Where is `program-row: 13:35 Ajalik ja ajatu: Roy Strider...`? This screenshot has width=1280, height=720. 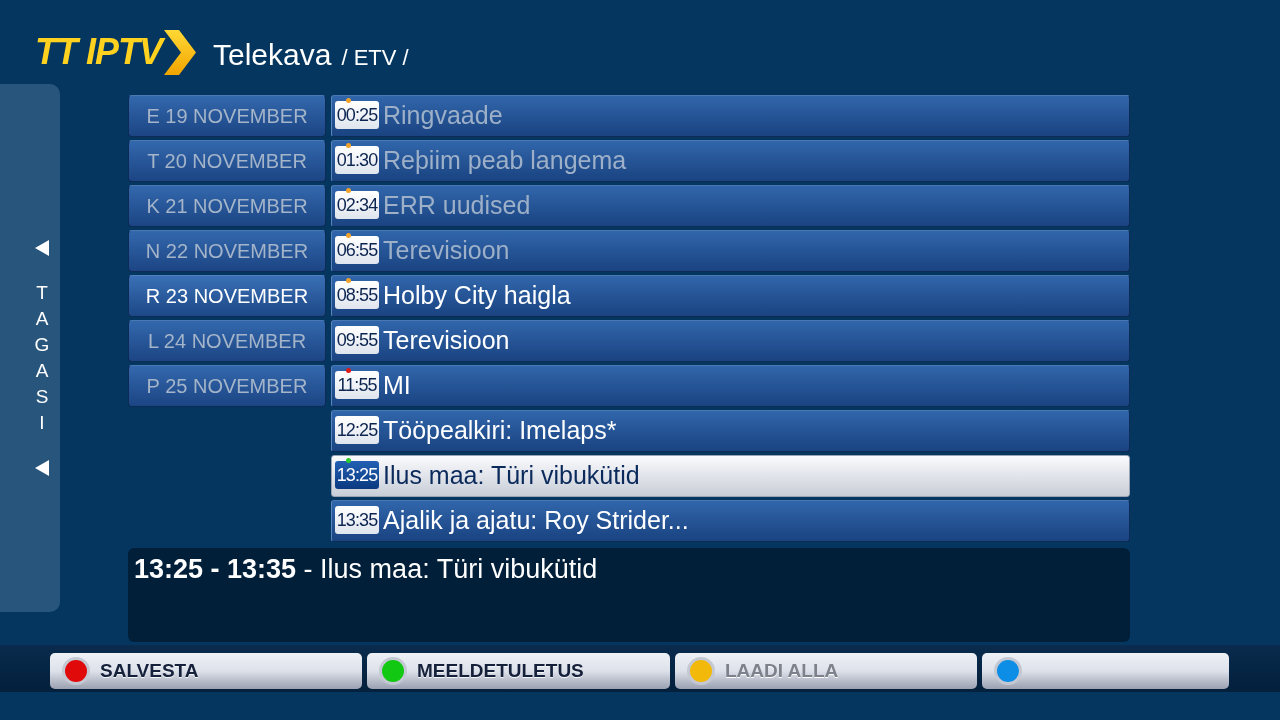 program-row: 13:35 Ajalik ja ajatu: Roy Strider... is located at coordinates (730, 521).